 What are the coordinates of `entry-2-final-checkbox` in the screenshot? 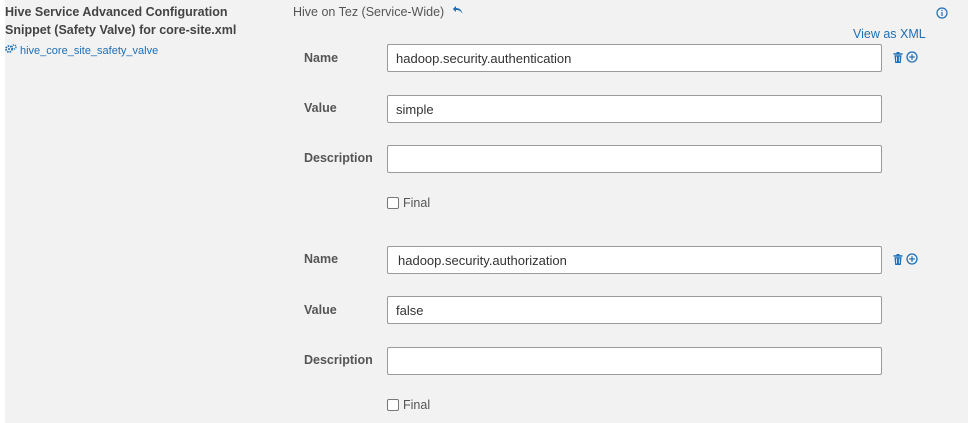 It's located at (393, 405).